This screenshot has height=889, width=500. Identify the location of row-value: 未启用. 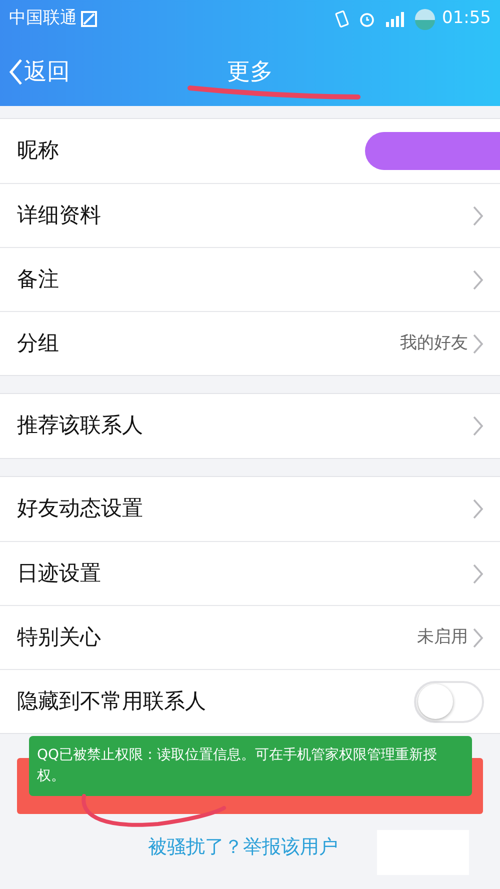
(442, 637).